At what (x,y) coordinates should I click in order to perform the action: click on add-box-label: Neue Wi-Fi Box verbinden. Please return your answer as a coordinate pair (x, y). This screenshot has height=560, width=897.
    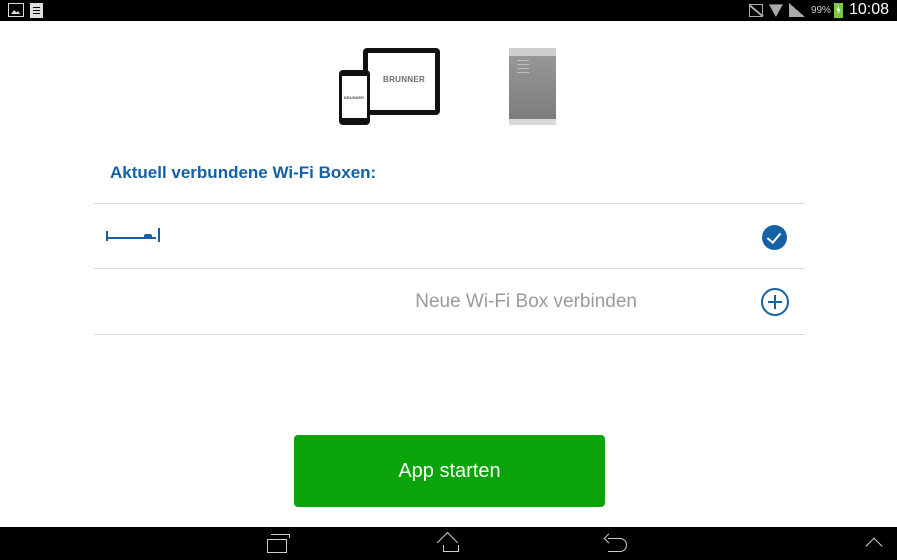
    Looking at the image, I should click on (526, 302).